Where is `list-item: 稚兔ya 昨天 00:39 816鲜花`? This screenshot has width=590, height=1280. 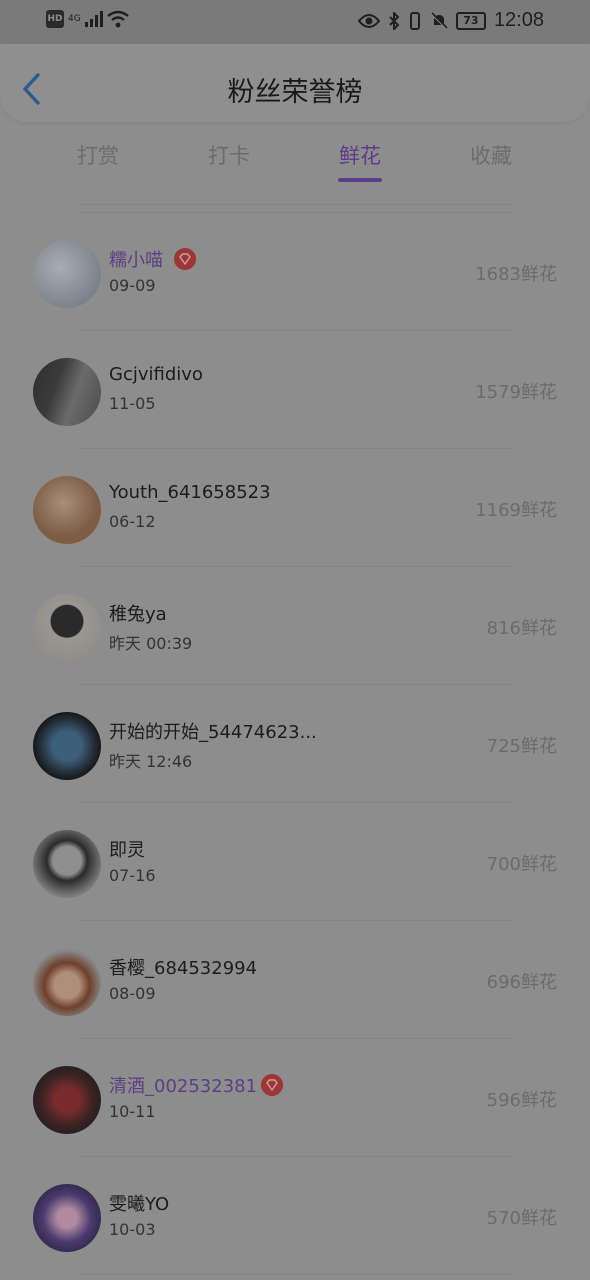
list-item: 稚兔ya 昨天 00:39 816鲜花 is located at coordinates (295, 625).